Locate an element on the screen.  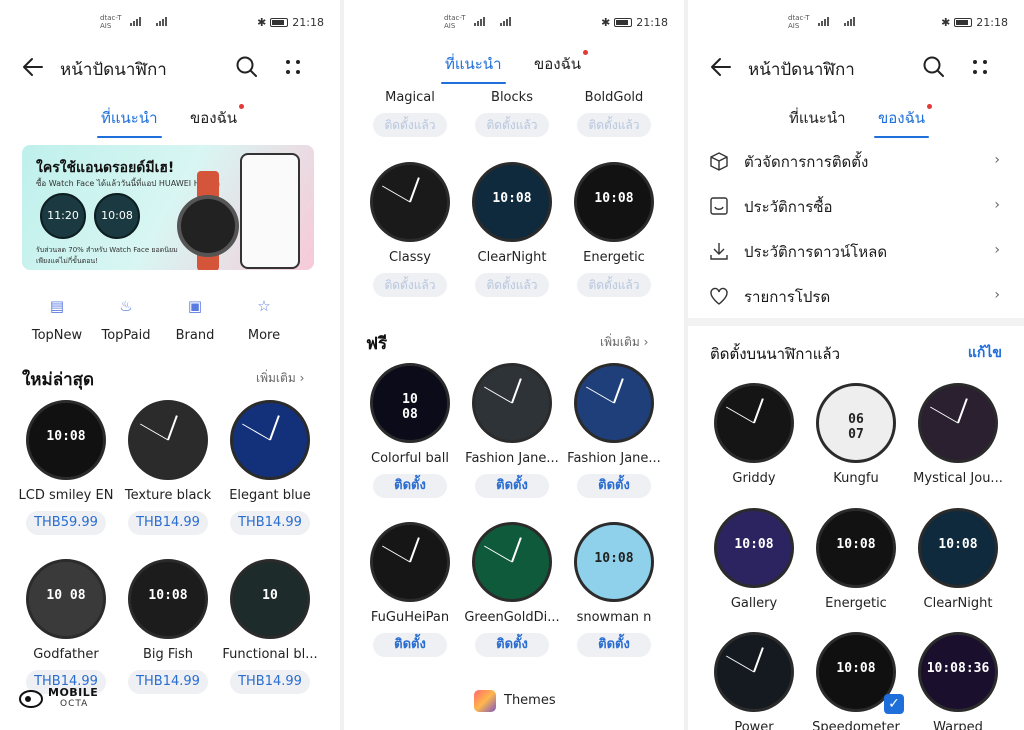
face-time-text: 10:08 is located at coordinates (614, 198).